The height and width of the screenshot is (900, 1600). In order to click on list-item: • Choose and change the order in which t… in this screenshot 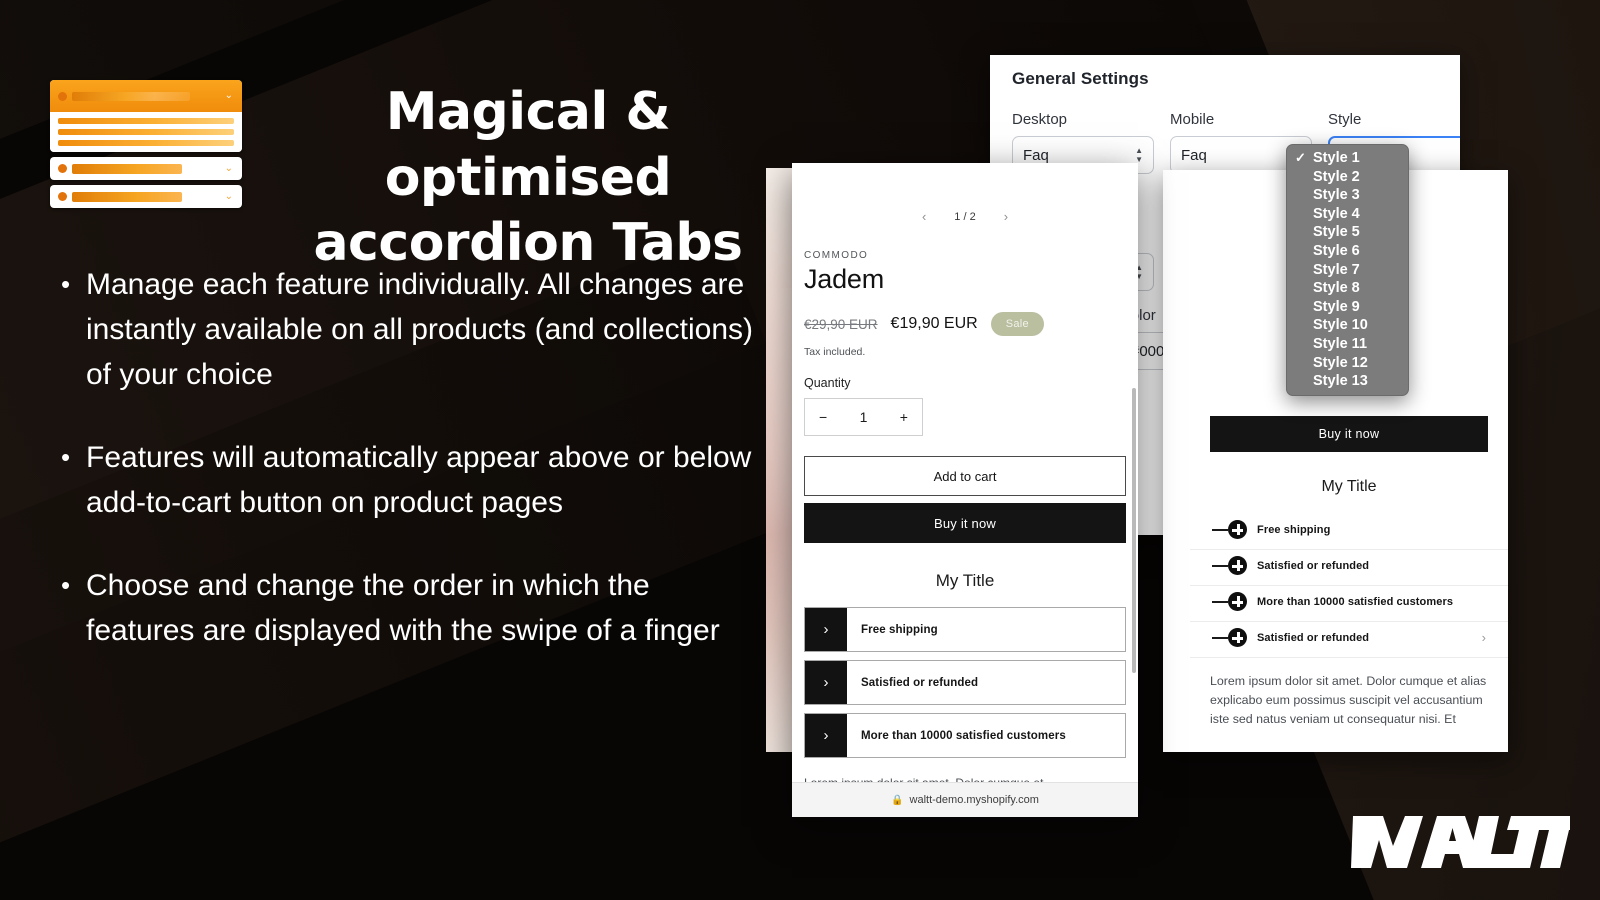, I will do `click(406, 608)`.